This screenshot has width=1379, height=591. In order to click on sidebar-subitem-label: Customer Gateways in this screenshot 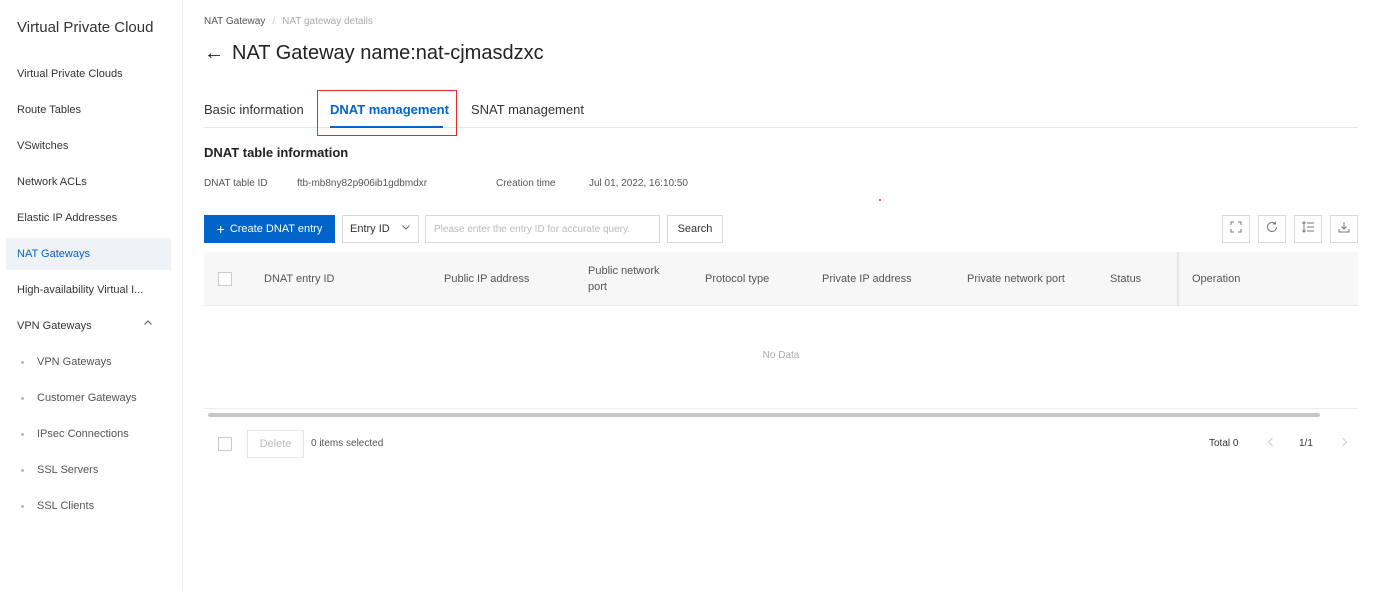, I will do `click(87, 398)`.